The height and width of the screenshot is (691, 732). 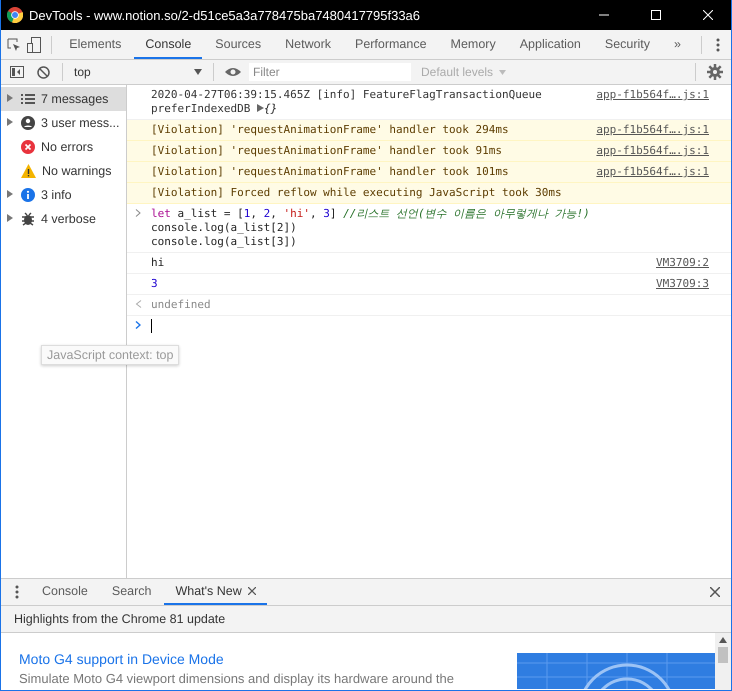 What do you see at coordinates (238, 44) in the screenshot?
I see `panel-tab: Sources` at bounding box center [238, 44].